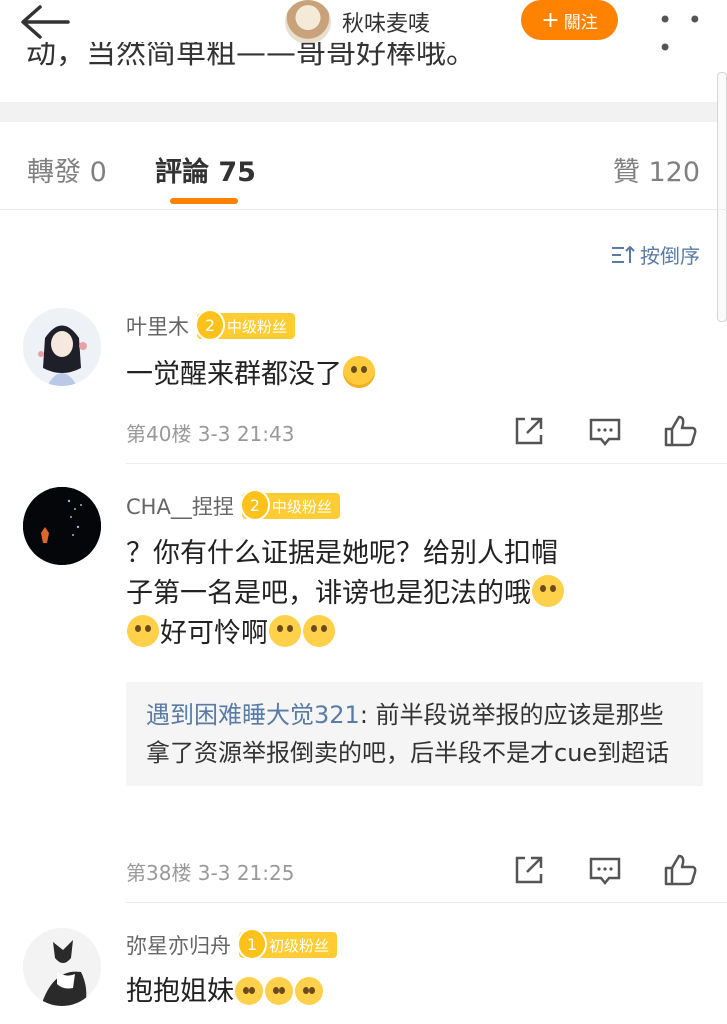  Describe the element at coordinates (363, 72) in the screenshot. I see `post-text-truncated: 动，当然简单粗——哥哥好棒哦。` at that location.